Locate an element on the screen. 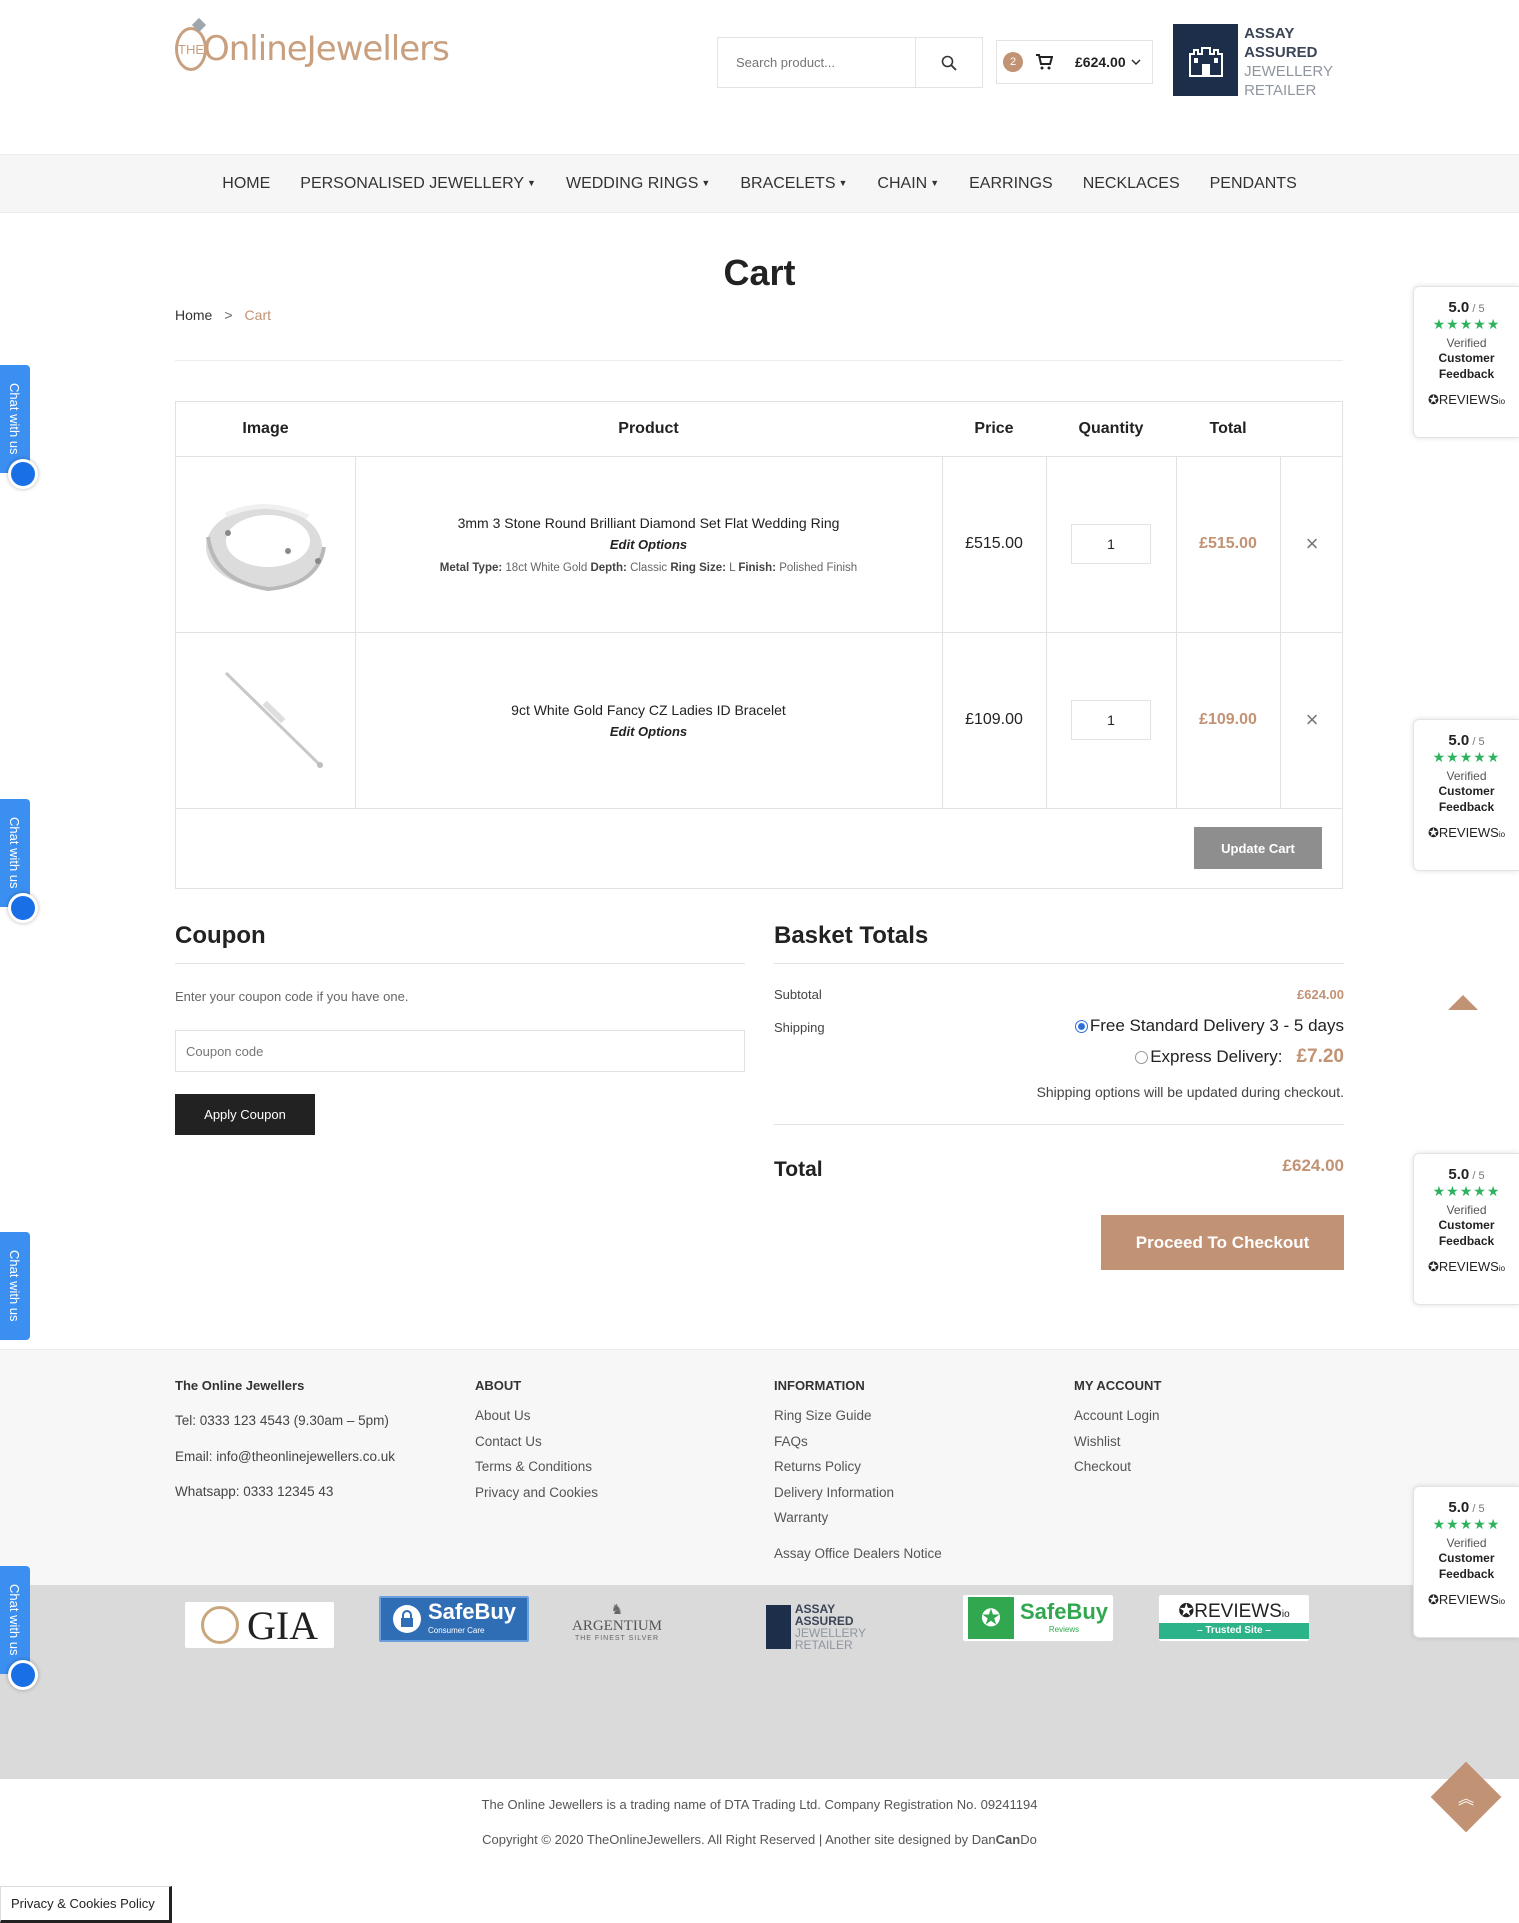 The width and height of the screenshot is (1519, 1923). coupon-code-input: Coupon code is located at coordinates (460, 1051).